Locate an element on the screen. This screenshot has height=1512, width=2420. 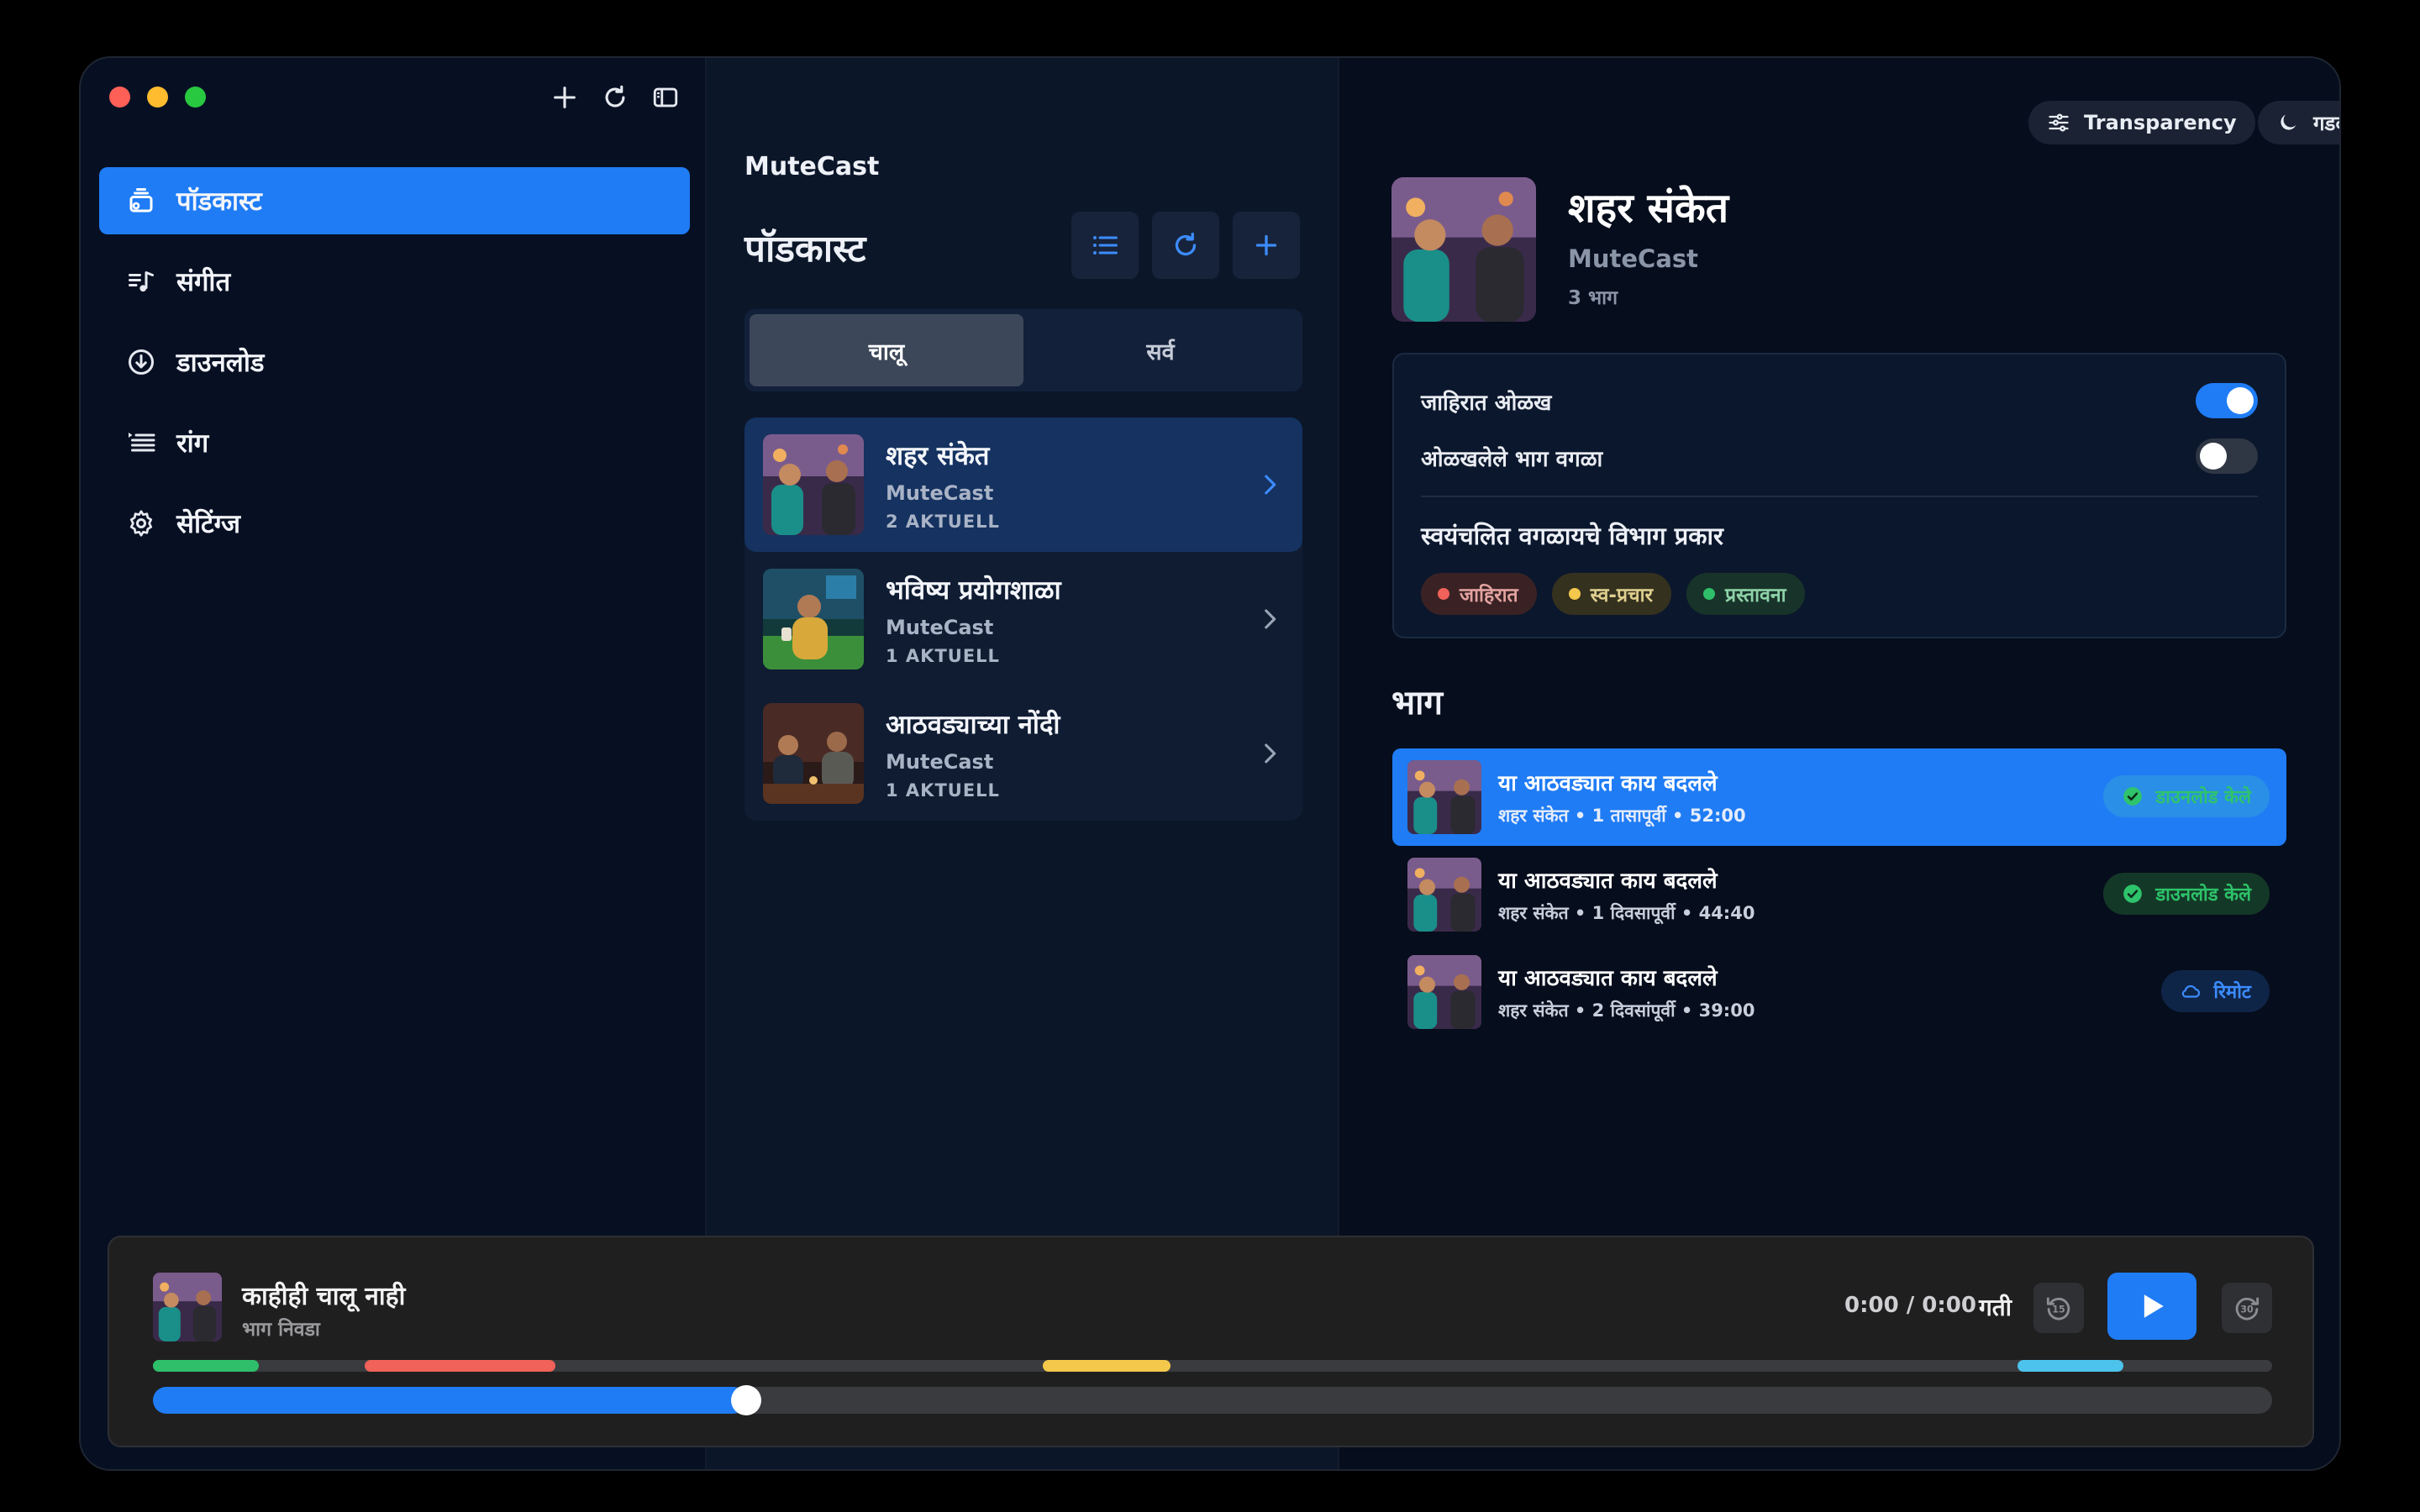
list-item: शहर संकेत MuteCast 2 AKTUELL is located at coordinates (1023, 484).